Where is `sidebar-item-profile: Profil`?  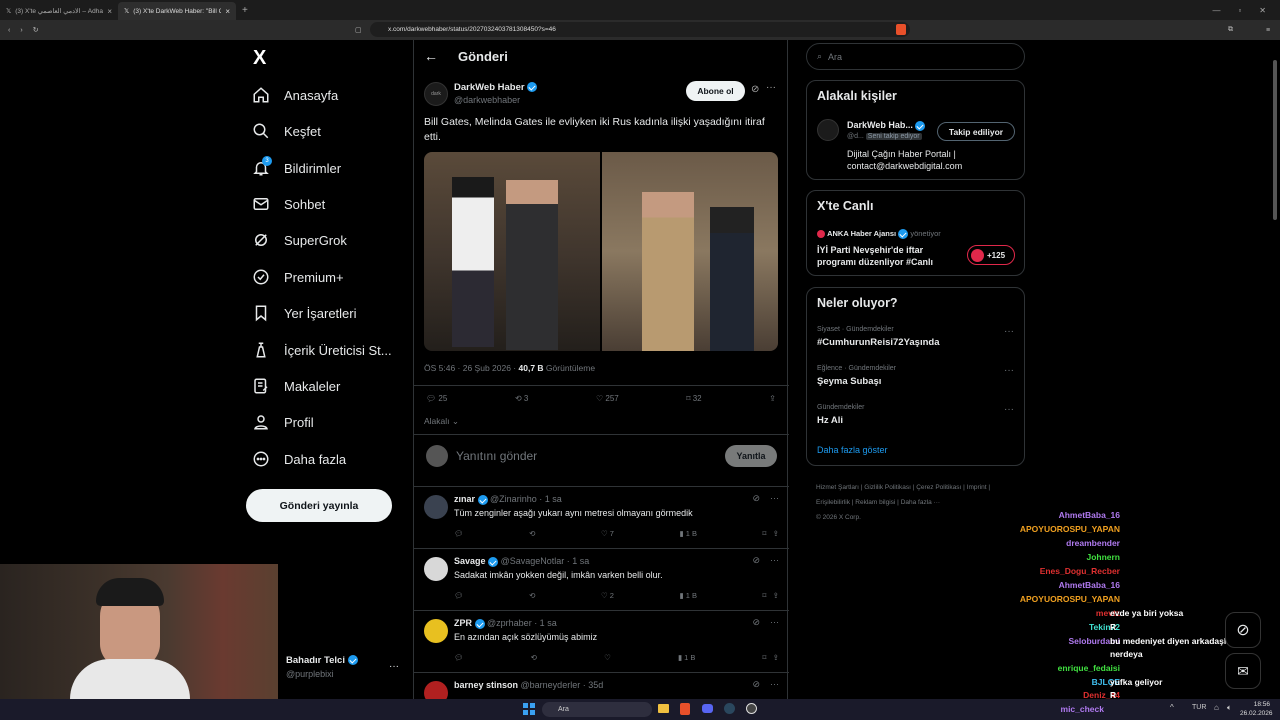 sidebar-item-profile: Profil is located at coordinates (283, 422).